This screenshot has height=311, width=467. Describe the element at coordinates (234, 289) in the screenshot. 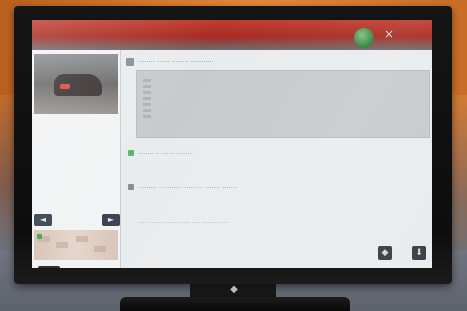

I see `monitor-logo-icon: ◆` at that location.